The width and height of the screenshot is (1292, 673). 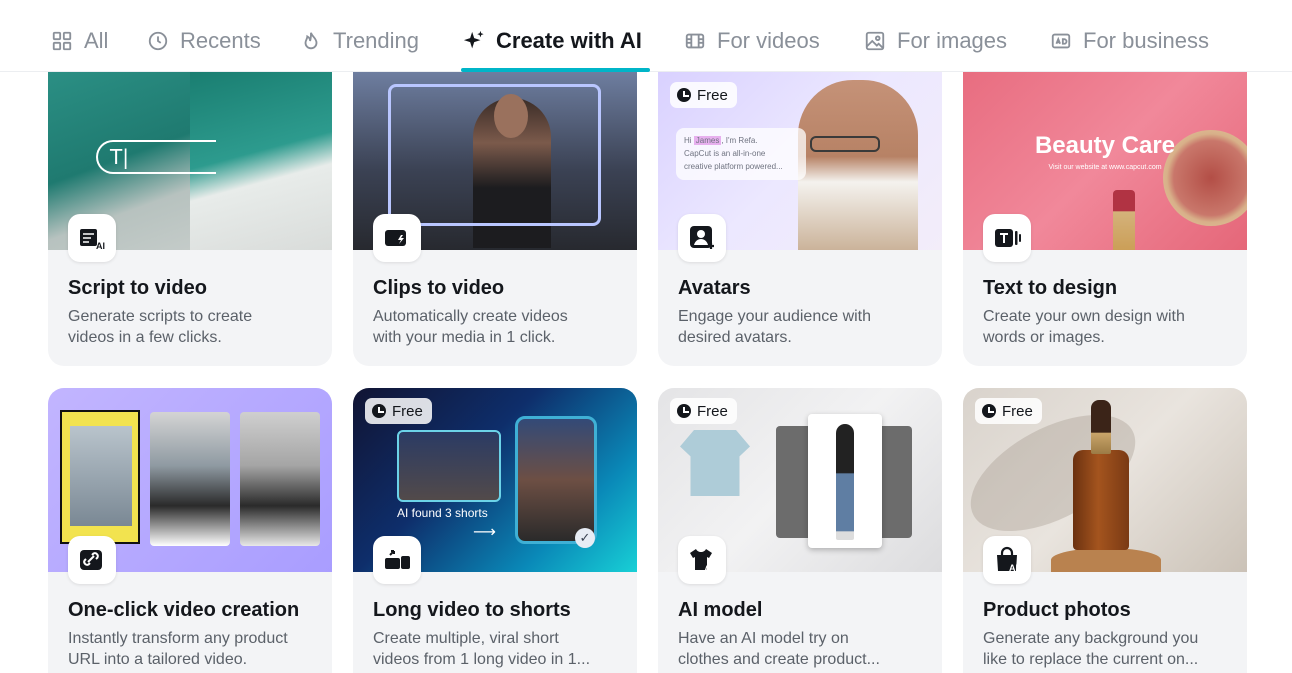 I want to click on film-icon, so click(x=695, y=41).